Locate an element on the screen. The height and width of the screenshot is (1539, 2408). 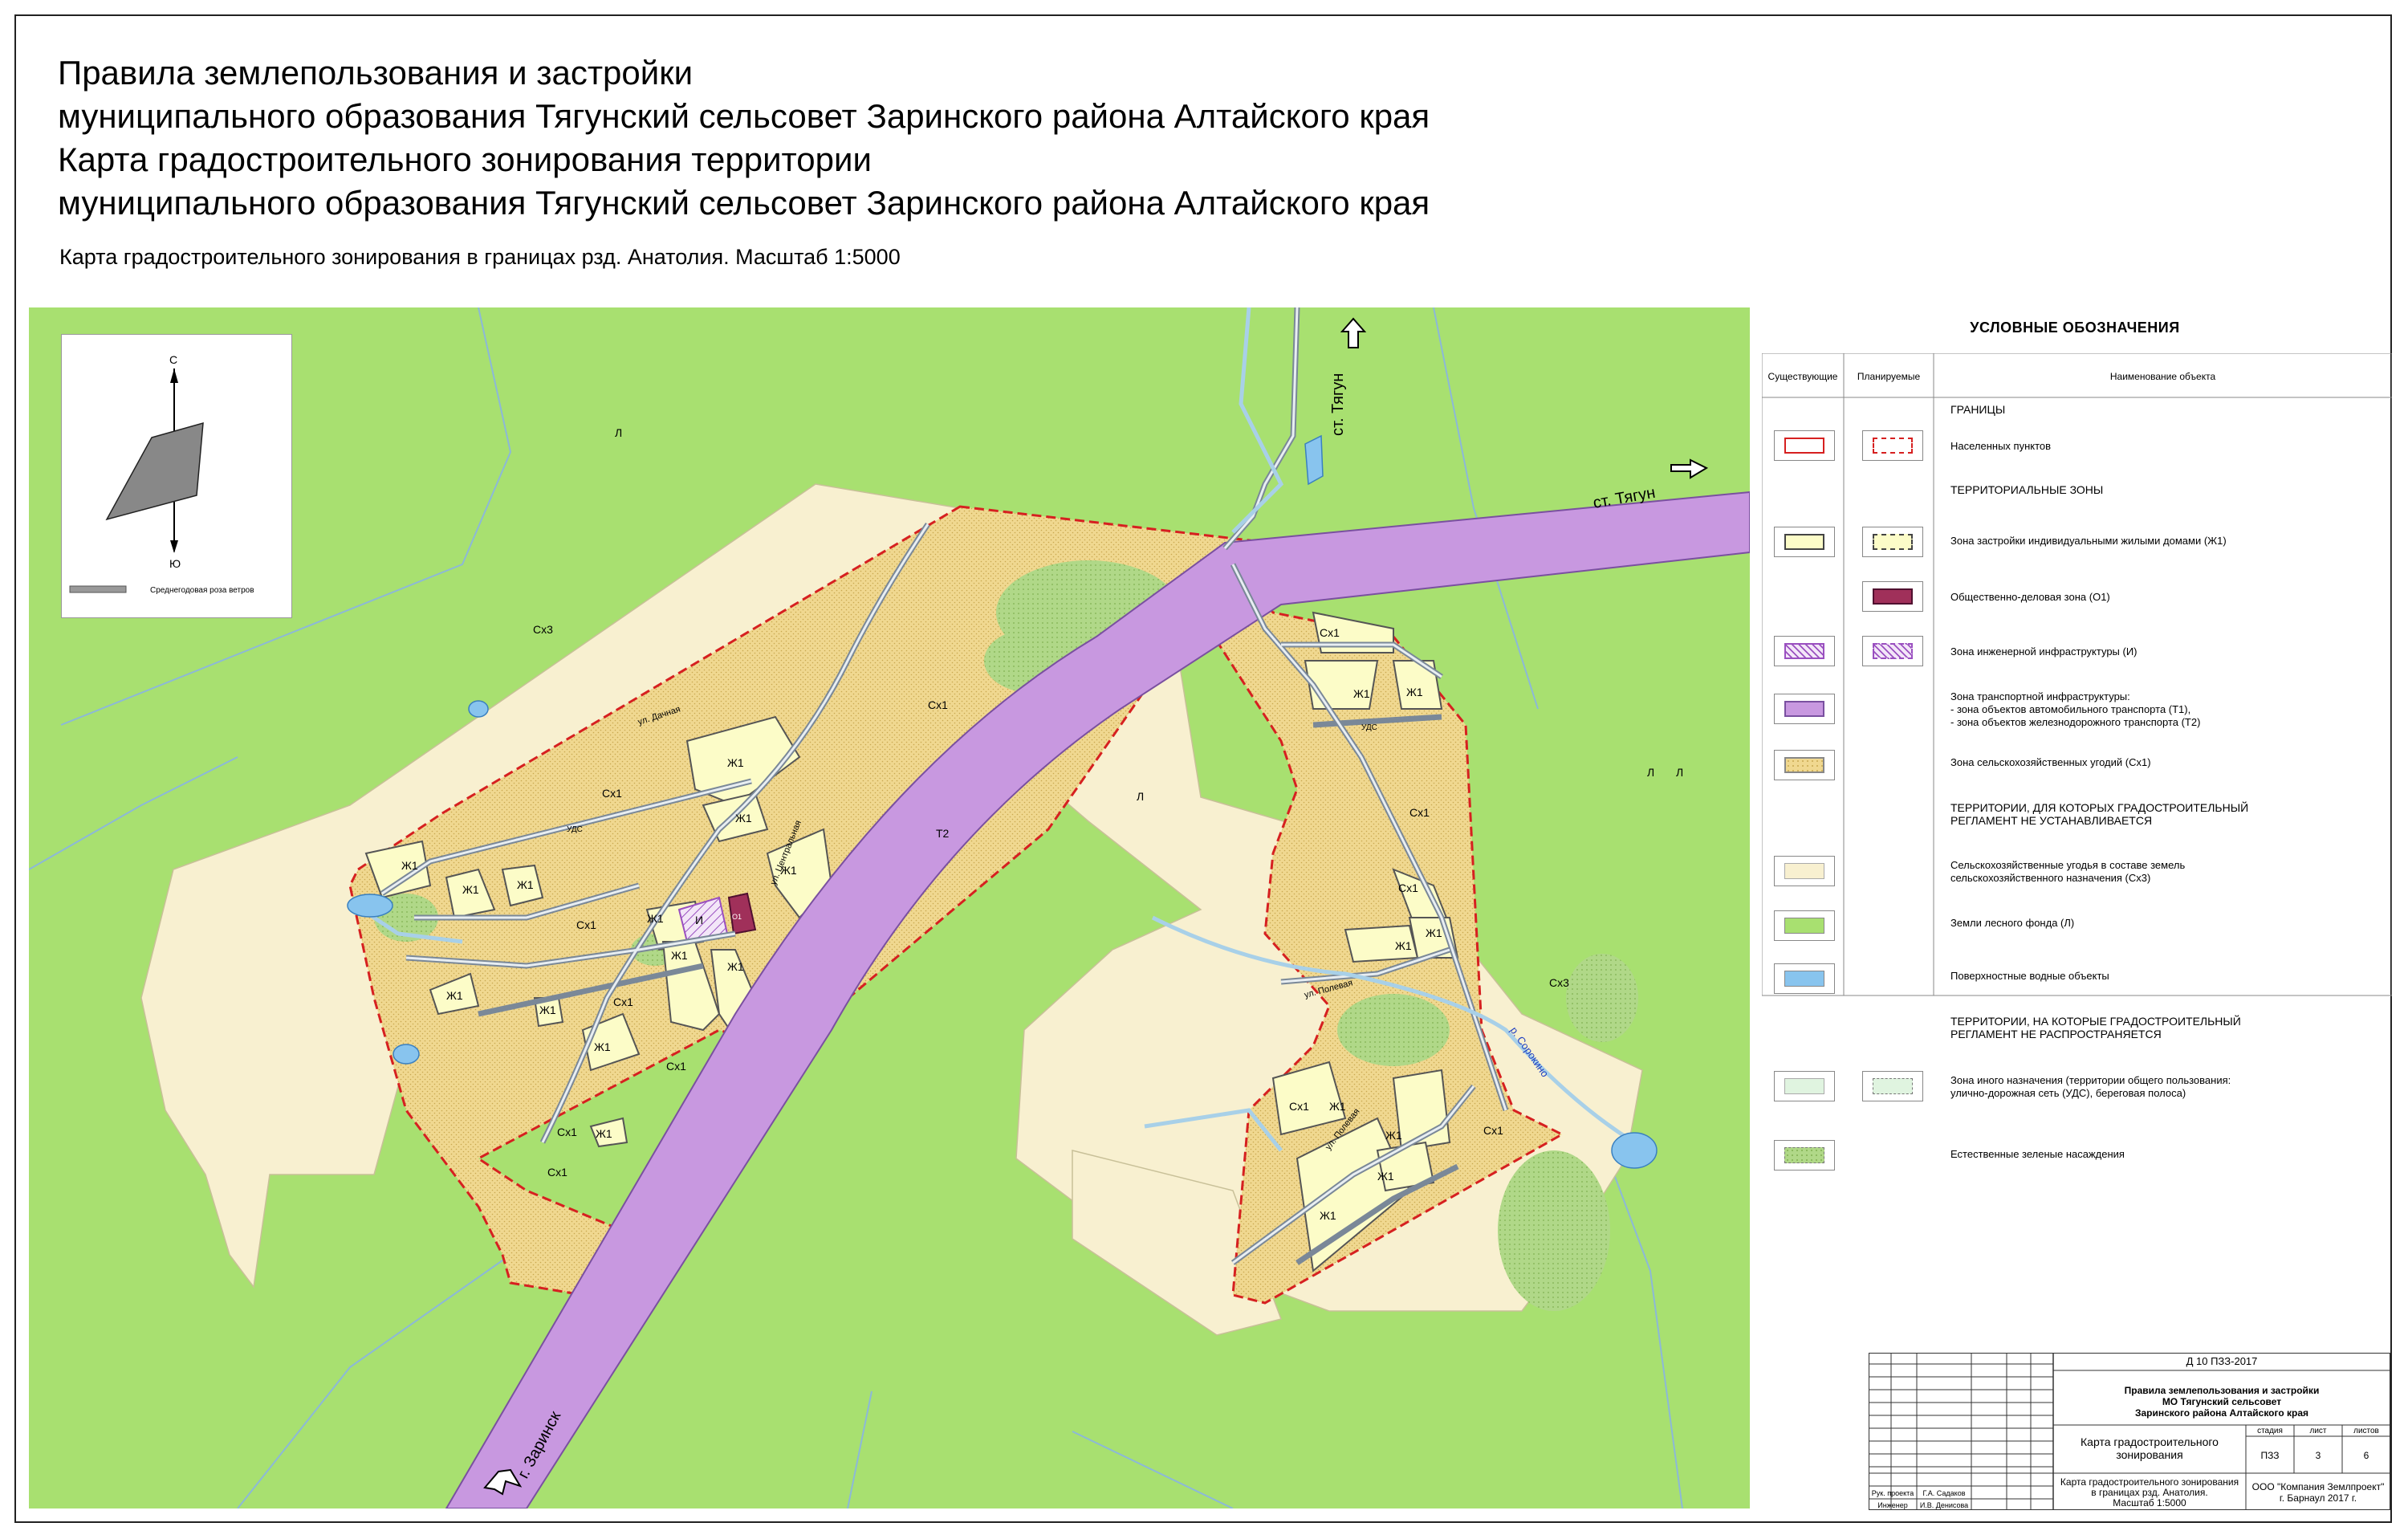
legend-section-borders: ГРАНИЦЫ is located at coordinates (1978, 410).